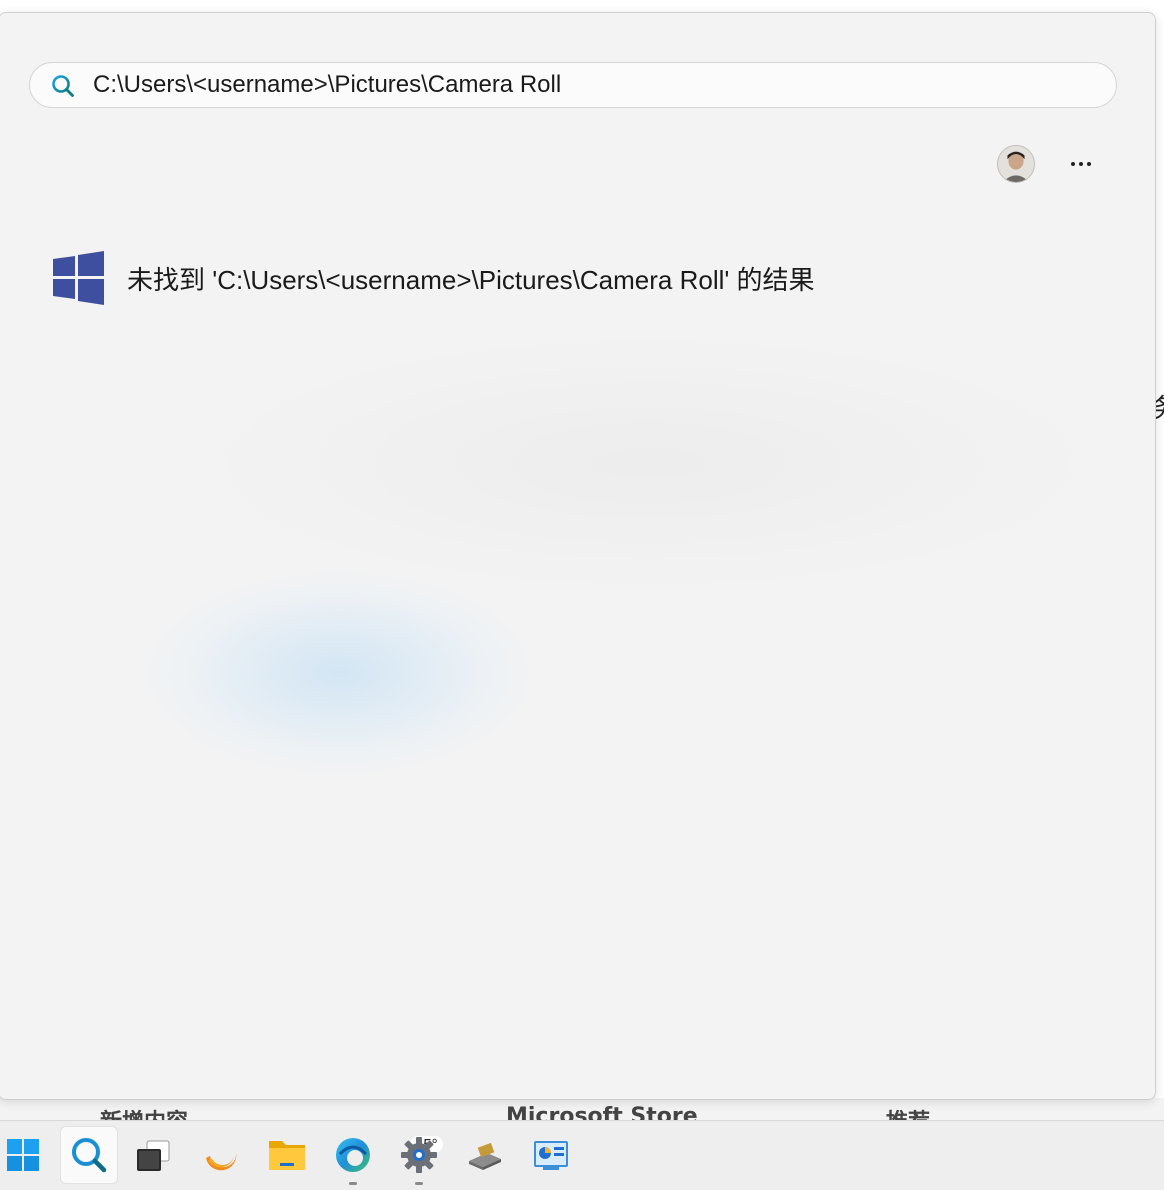 This screenshot has width=1164, height=1190. Describe the element at coordinates (339, 673) in the screenshot. I see `background-blur-accent` at that location.